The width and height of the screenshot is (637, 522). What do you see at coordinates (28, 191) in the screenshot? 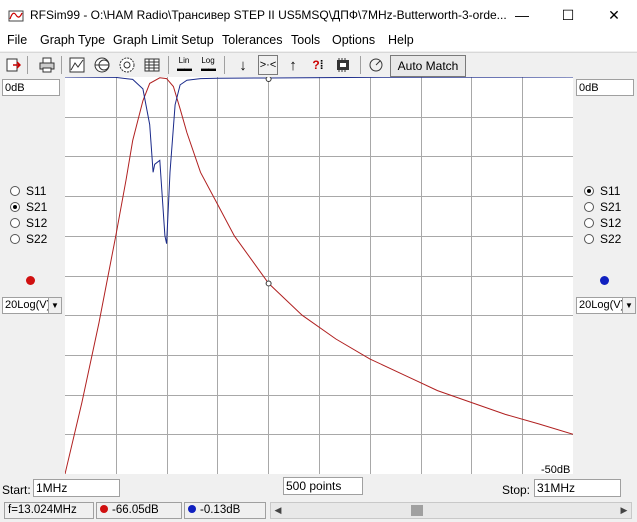
I see `left-radio-s11: S11` at bounding box center [28, 191].